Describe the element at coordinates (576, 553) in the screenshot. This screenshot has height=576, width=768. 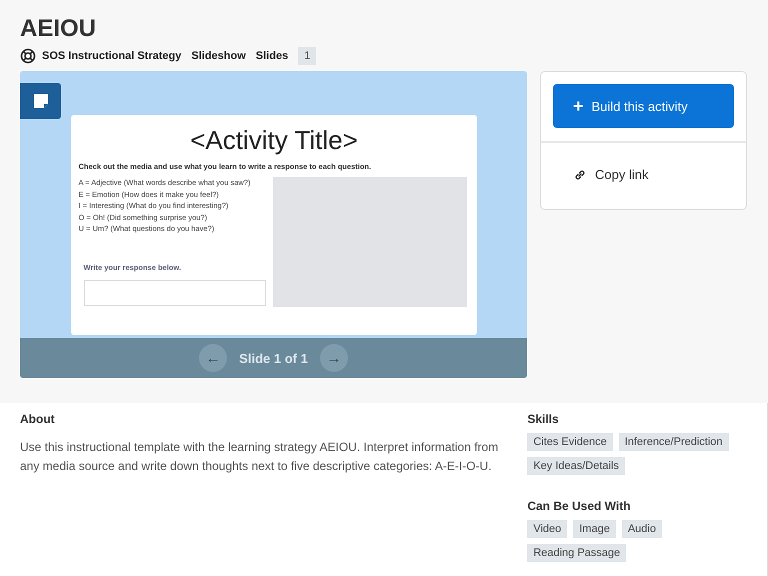
I see `media-tag: Reading Passage` at that location.